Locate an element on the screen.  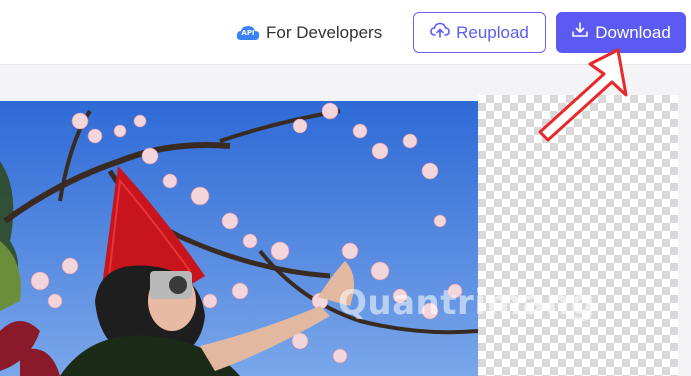
reupload-button: Reupload is located at coordinates (479, 32).